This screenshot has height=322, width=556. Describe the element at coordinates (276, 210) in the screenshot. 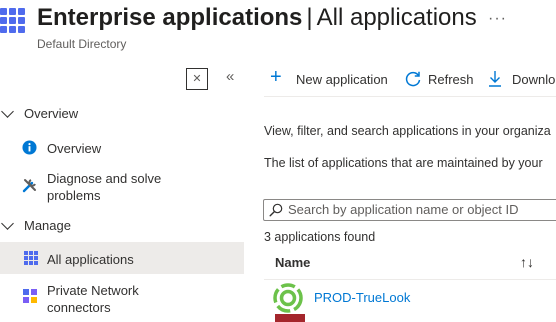

I see `search-icon` at that location.